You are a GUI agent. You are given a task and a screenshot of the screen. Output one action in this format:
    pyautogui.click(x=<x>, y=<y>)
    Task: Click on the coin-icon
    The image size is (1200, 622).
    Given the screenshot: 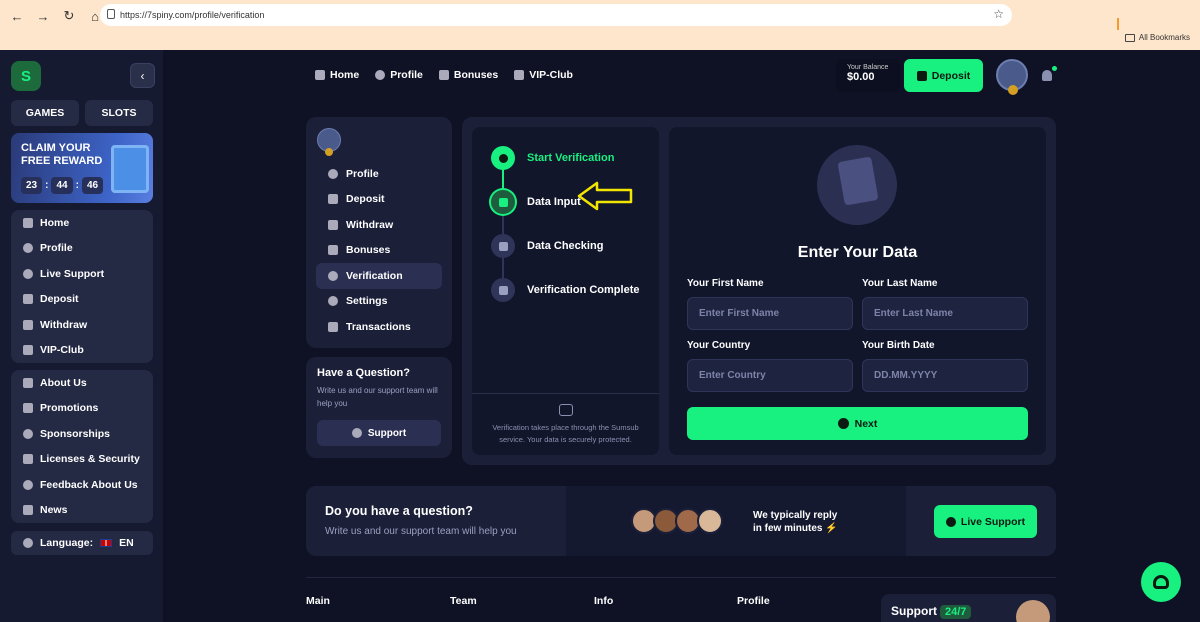 What is the action you would take?
    pyautogui.click(x=1013, y=90)
    